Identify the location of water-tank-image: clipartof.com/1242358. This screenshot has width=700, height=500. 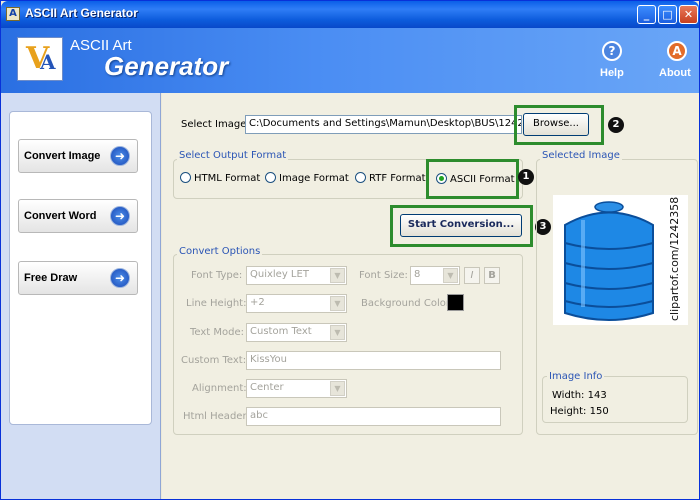
(622, 259).